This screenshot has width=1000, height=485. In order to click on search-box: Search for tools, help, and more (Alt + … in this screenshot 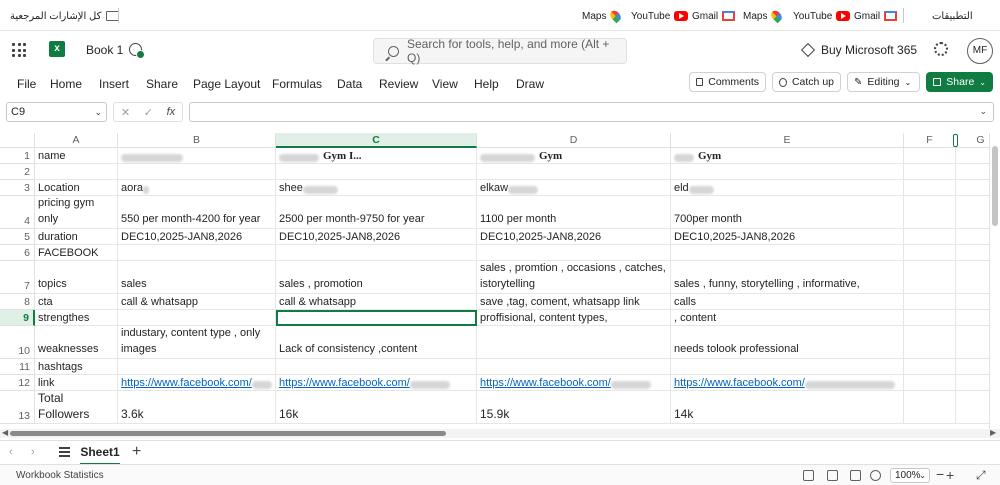, I will do `click(500, 51)`.